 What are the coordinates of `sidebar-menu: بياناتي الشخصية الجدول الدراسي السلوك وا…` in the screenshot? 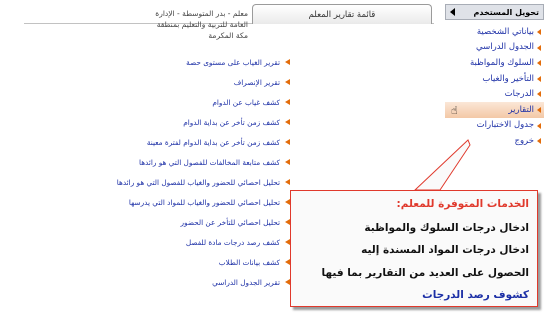 It's located at (494, 86).